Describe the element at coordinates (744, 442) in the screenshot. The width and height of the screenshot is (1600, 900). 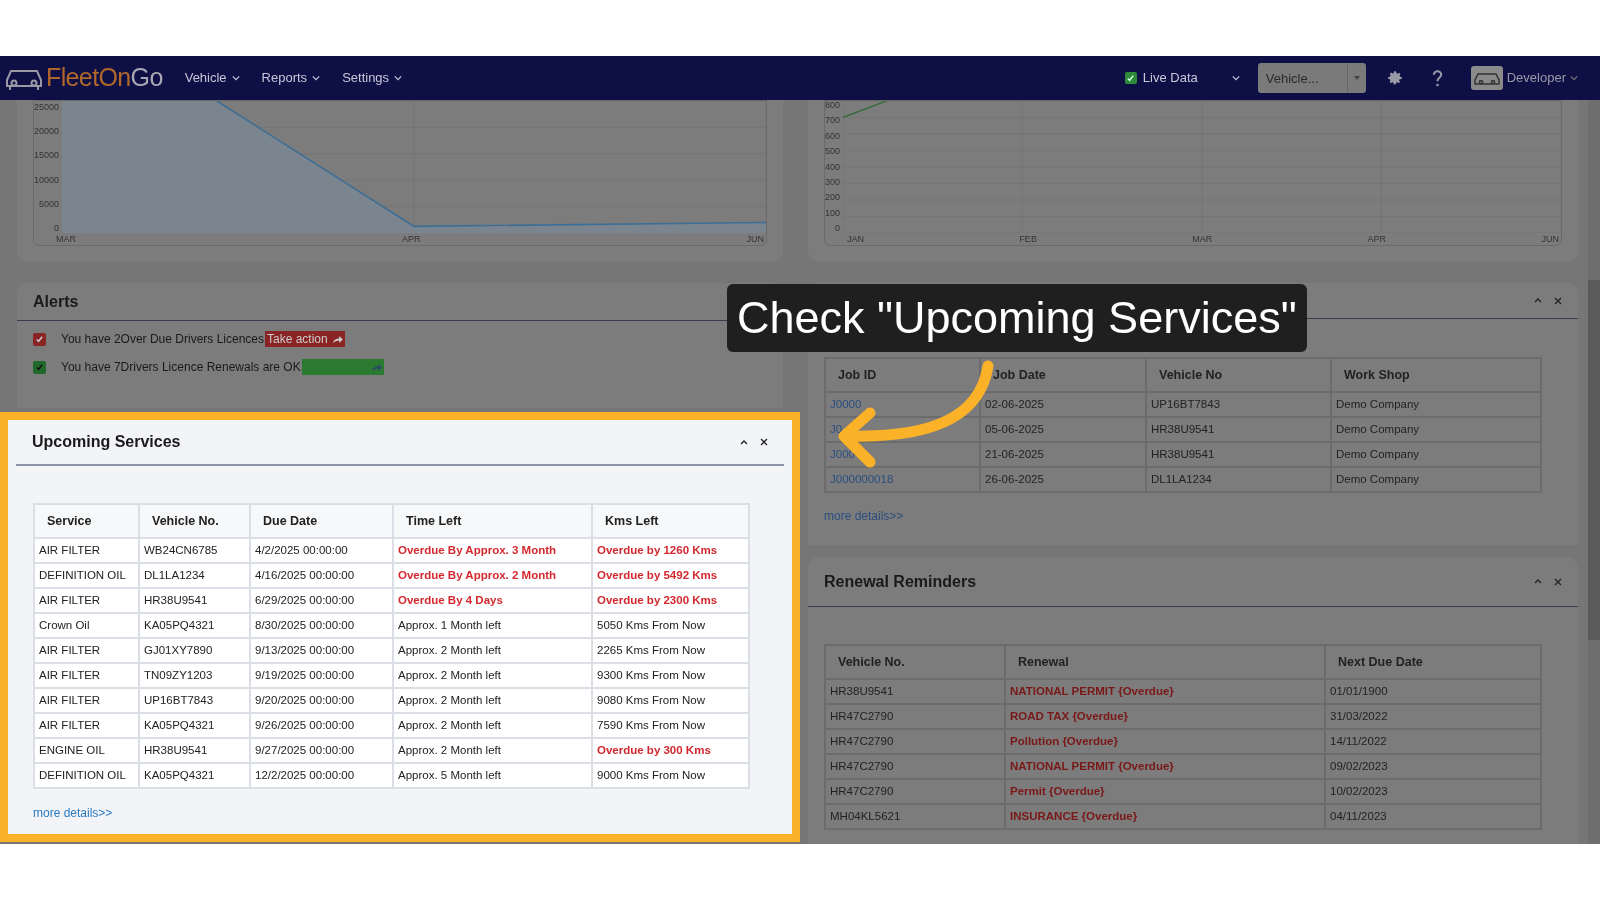
I see `collapse-icon` at that location.